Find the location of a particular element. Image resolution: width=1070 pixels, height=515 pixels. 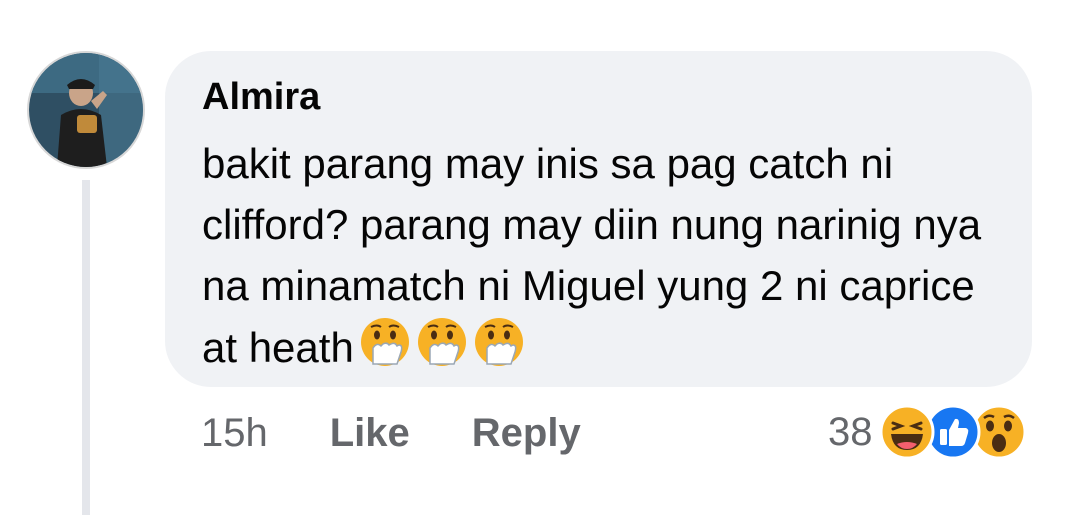

reactions-summary: 38 is located at coordinates (928, 432).